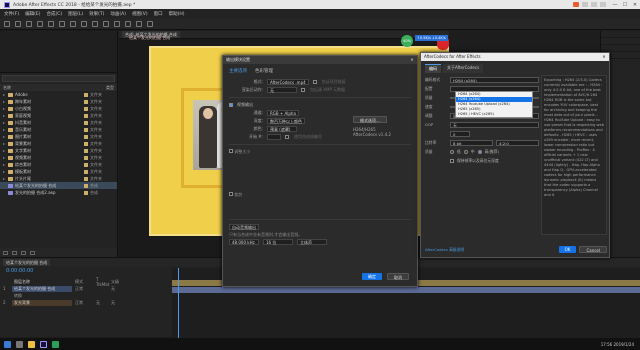 Image resolution: width=640 pixels, height=350 pixels. Describe the element at coordinates (398, 276) in the screenshot. I see `cancel-button: 取消` at that location.